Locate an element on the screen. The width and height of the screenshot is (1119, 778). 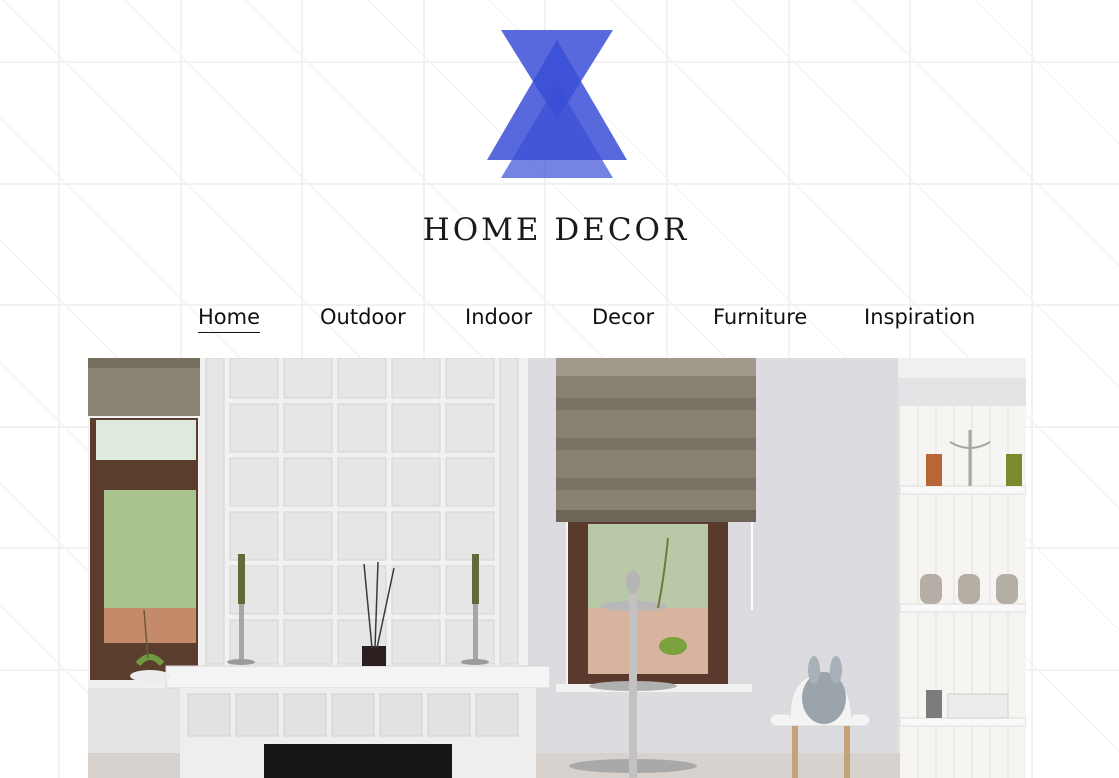
left-window is located at coordinates (144, 523).